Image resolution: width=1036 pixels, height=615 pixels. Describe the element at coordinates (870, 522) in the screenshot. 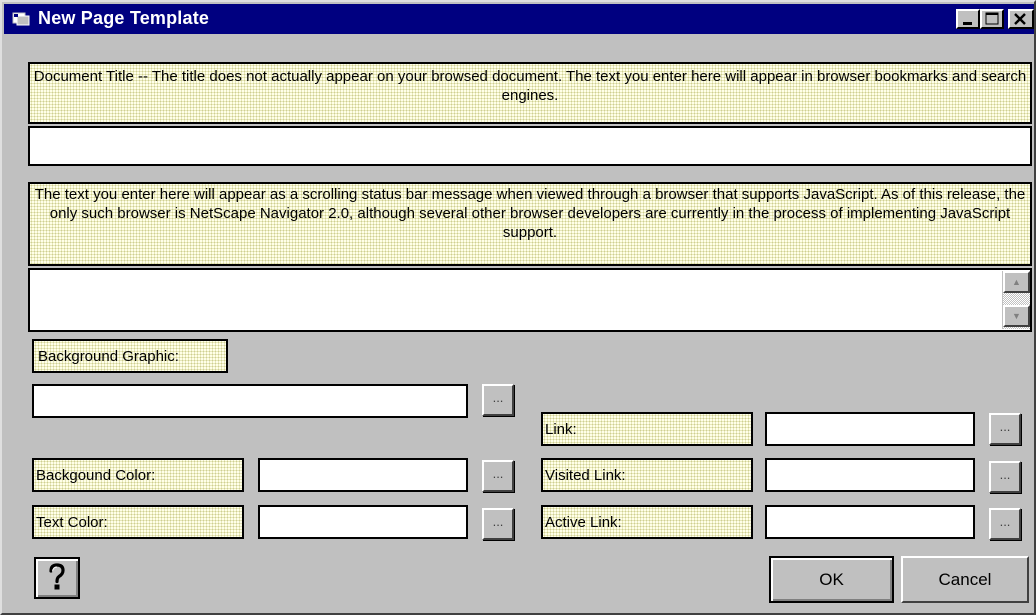

I see `active-link-input` at that location.